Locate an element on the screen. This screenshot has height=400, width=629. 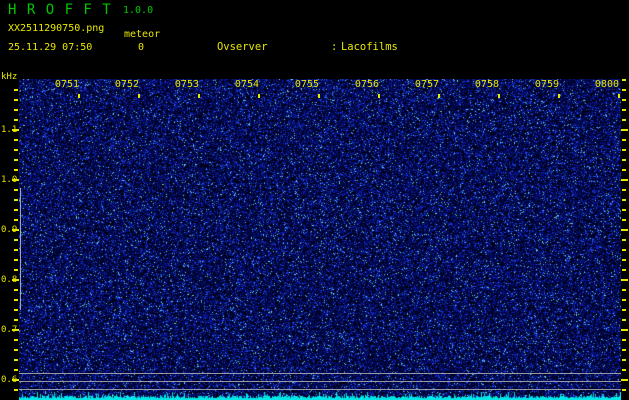
output-filename: XX2511290750.png is located at coordinates (56, 28).